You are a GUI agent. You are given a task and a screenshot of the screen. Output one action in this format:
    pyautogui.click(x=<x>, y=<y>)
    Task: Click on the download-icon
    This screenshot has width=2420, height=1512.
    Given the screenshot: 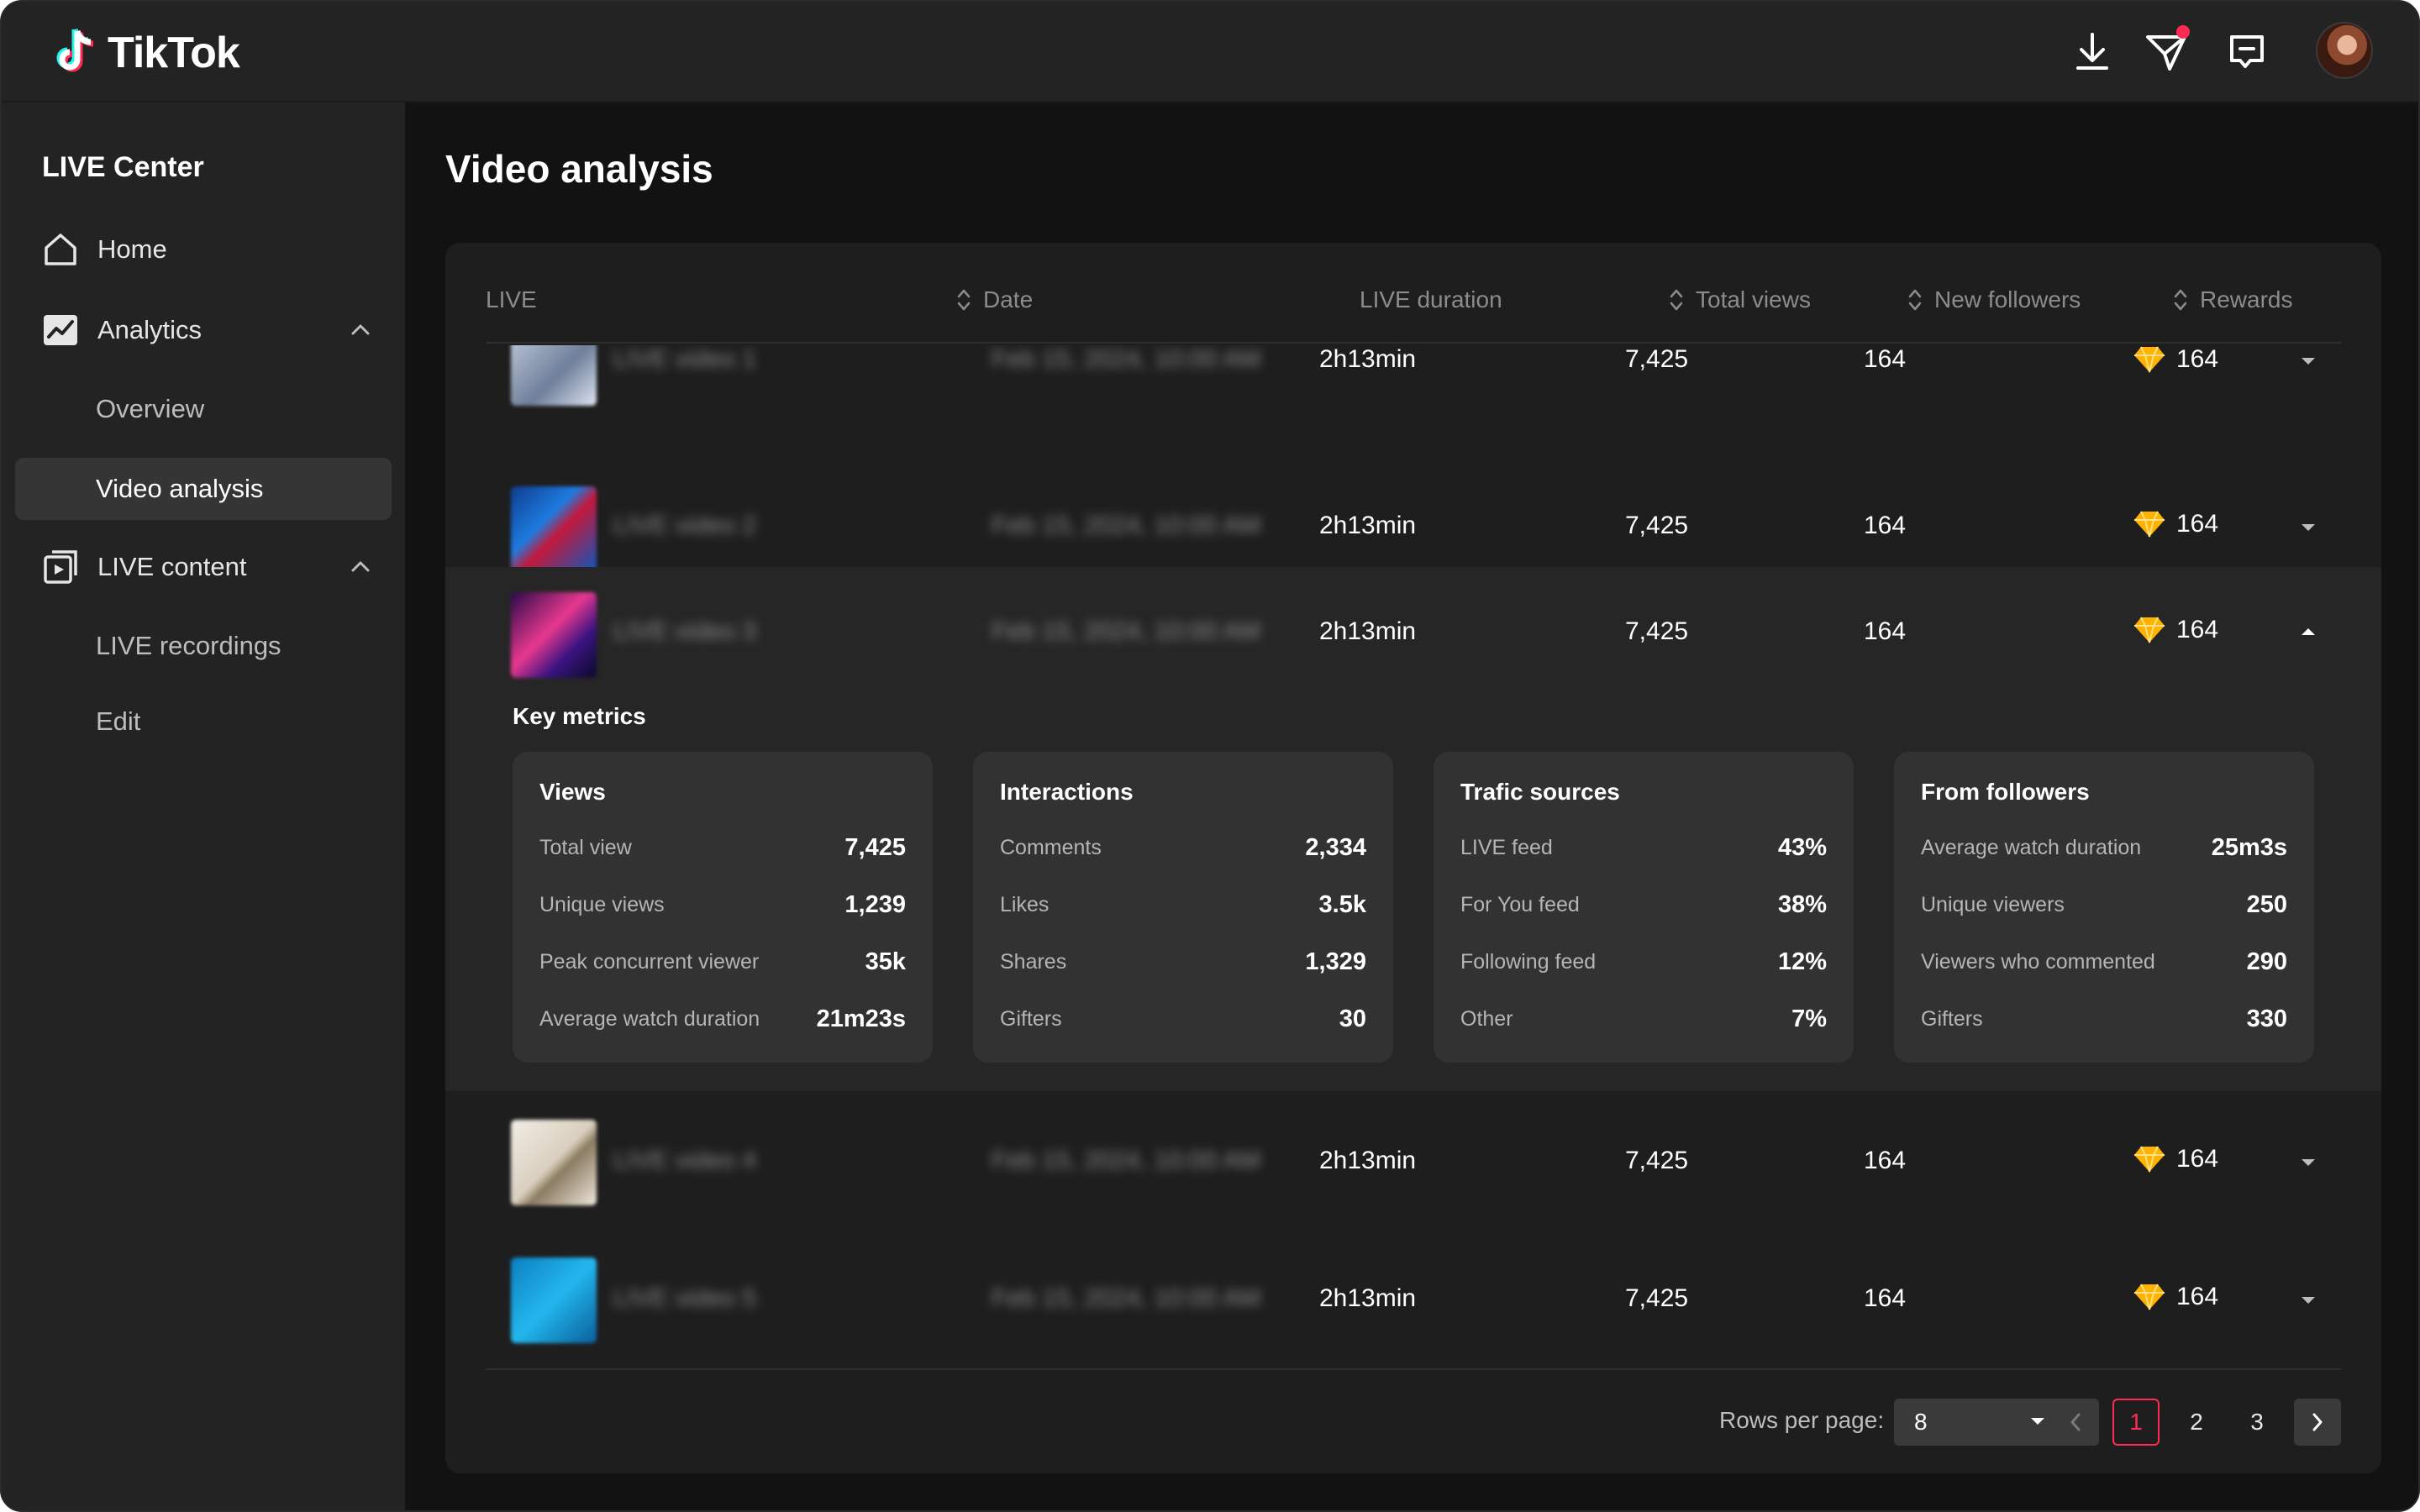 What is the action you would take?
    pyautogui.click(x=2092, y=52)
    